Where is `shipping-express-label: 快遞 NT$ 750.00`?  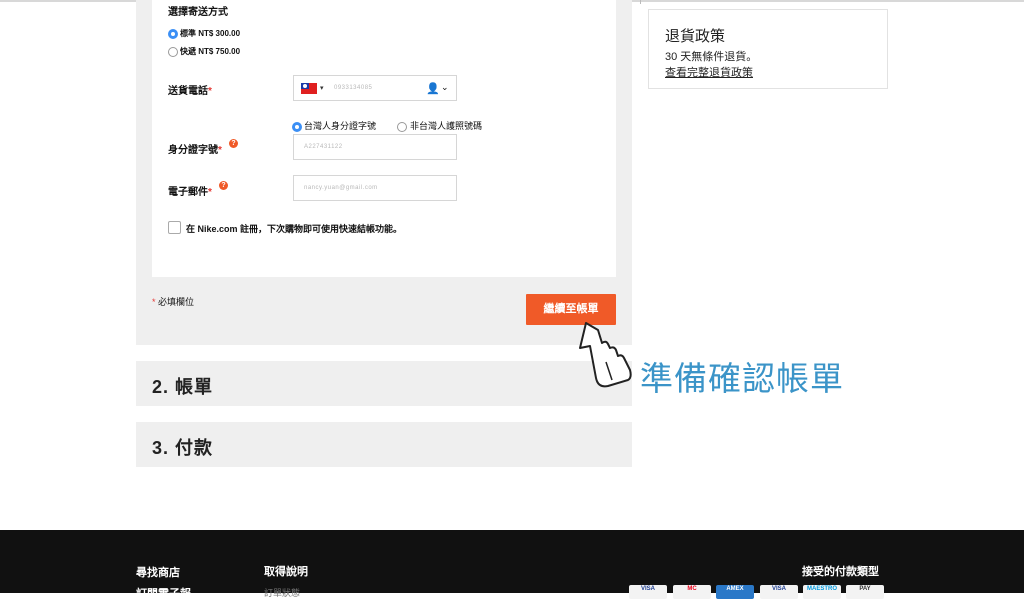
shipping-express-label: 快遞 NT$ 750.00 is located at coordinates (210, 51).